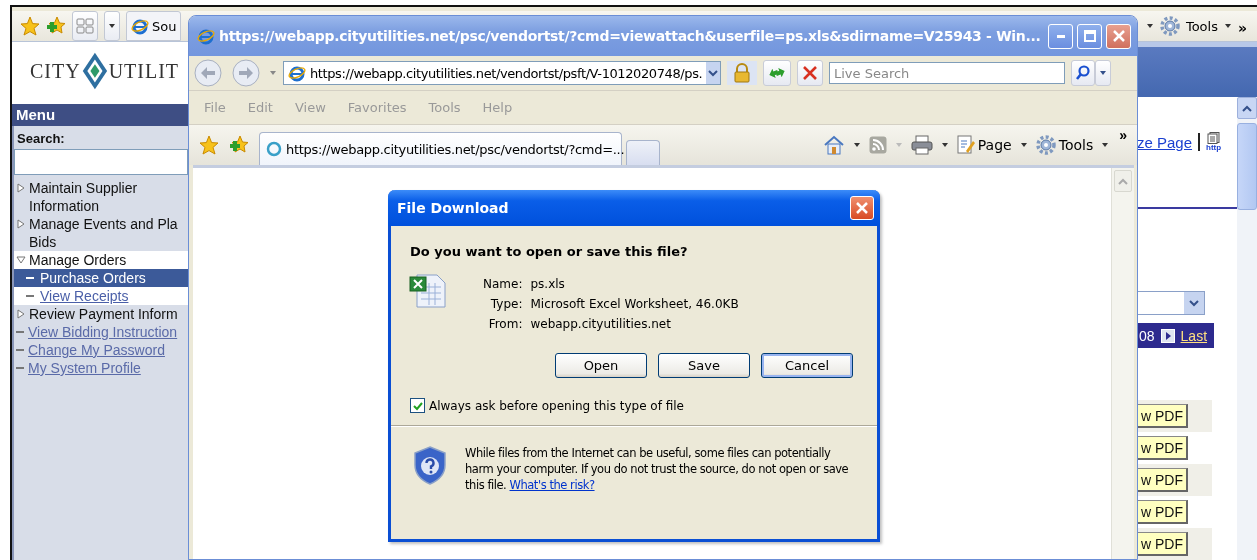  What do you see at coordinates (965, 145) in the screenshot?
I see `page-edit-icon` at bounding box center [965, 145].